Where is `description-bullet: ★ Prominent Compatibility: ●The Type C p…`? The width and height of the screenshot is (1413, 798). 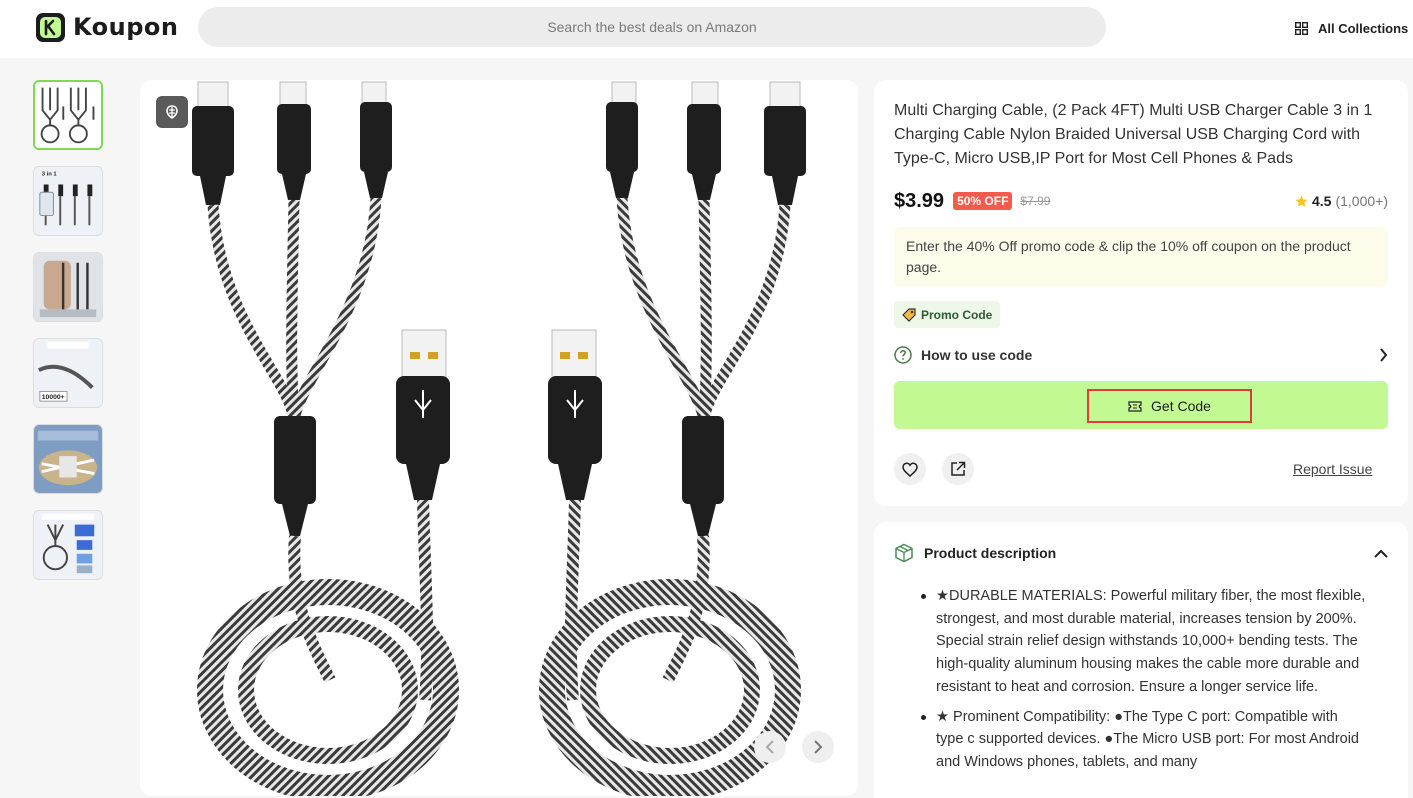
description-bullet: ★ Prominent Compatibility: ●The Type C p… is located at coordinates (1143, 740).